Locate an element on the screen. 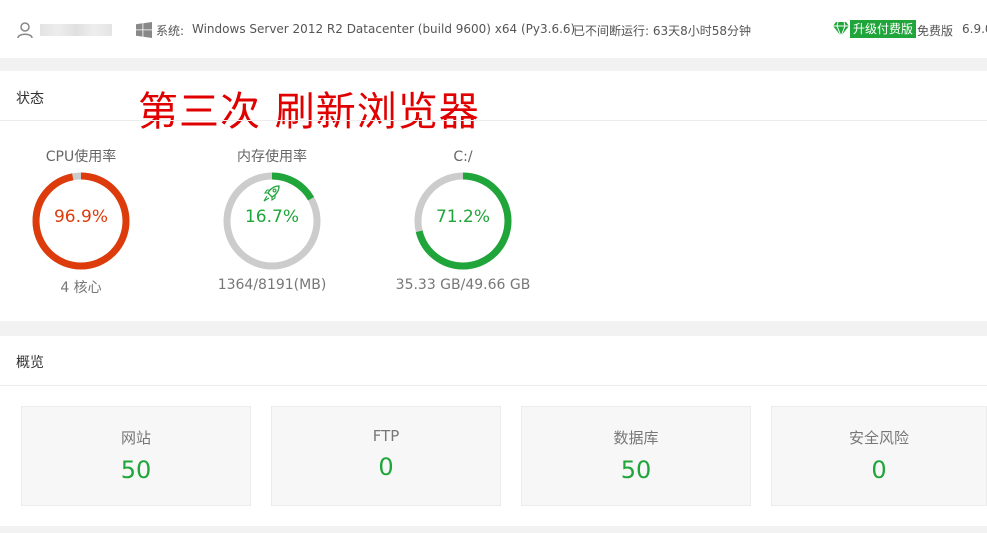  status-title: 状态 is located at coordinates (30, 99).